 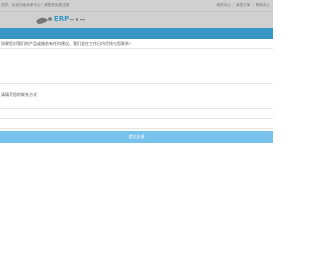 I want to click on site-logo-icon: ERP, so click(x=74, y=20).